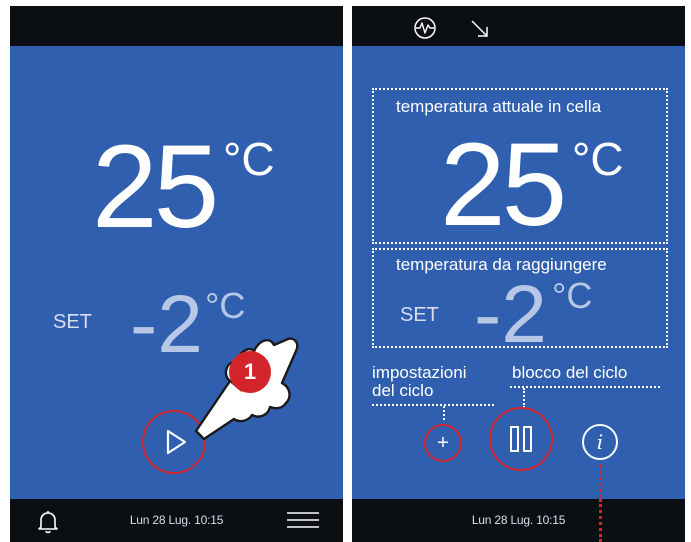  I want to click on arrow-down-right-icon, so click(480, 29).